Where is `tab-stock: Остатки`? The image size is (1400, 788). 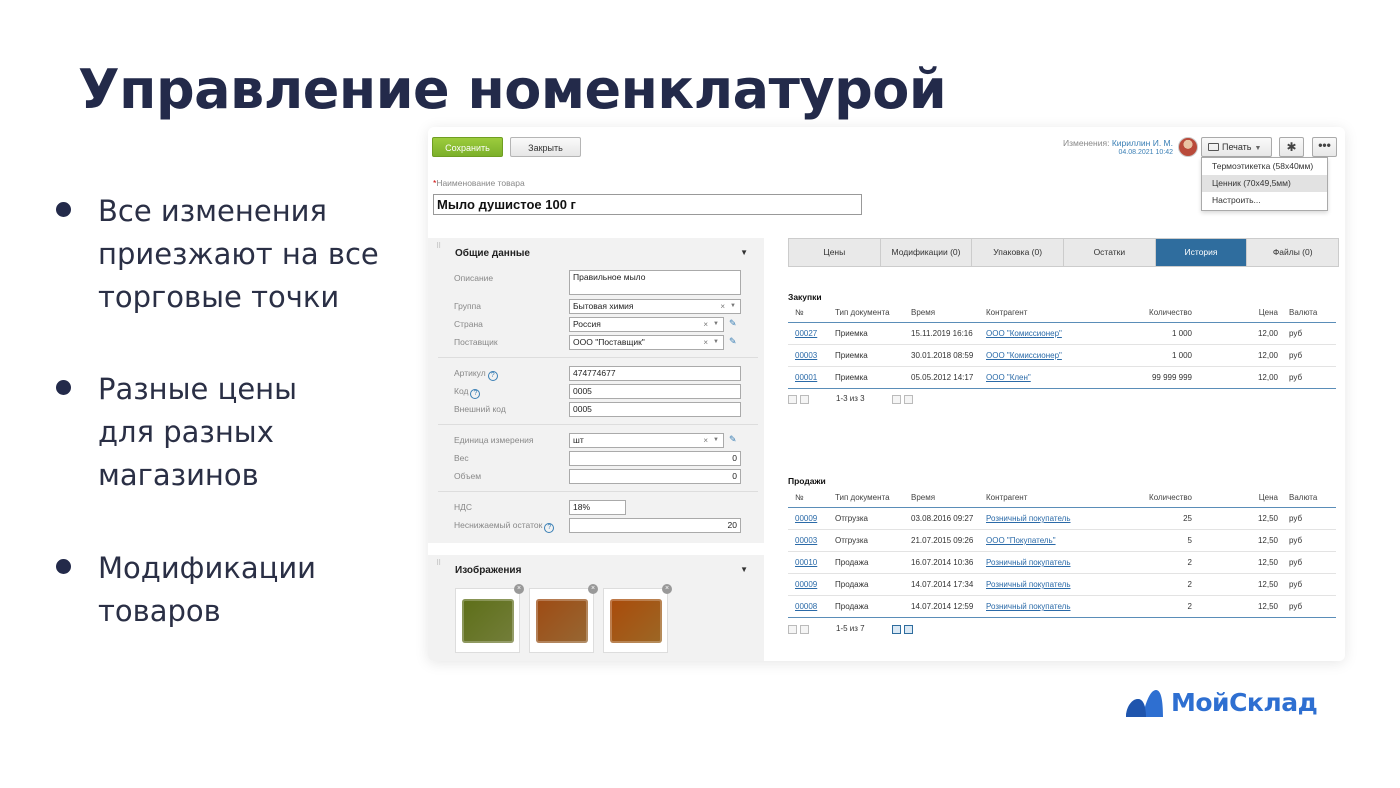
tab-stock: Остатки is located at coordinates (1110, 252).